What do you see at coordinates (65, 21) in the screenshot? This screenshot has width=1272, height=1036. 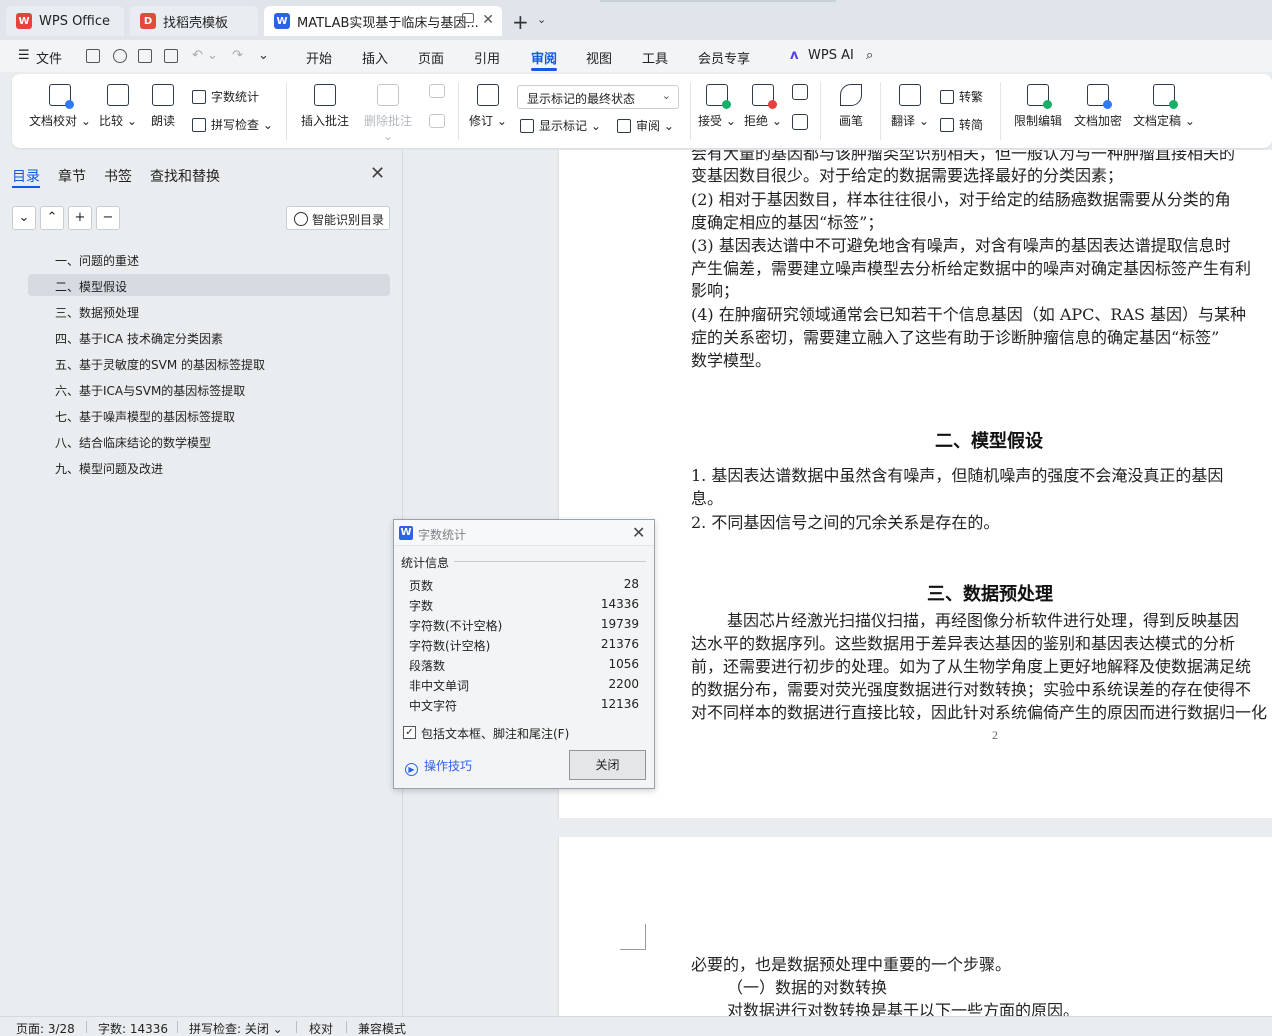 I see `tab-wps-office: W WPS Office` at bounding box center [65, 21].